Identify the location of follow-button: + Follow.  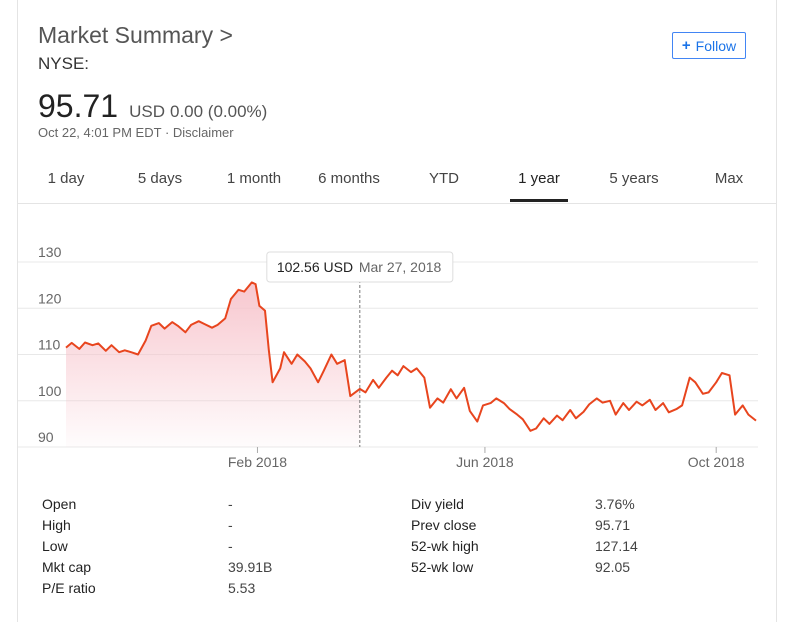
(709, 45).